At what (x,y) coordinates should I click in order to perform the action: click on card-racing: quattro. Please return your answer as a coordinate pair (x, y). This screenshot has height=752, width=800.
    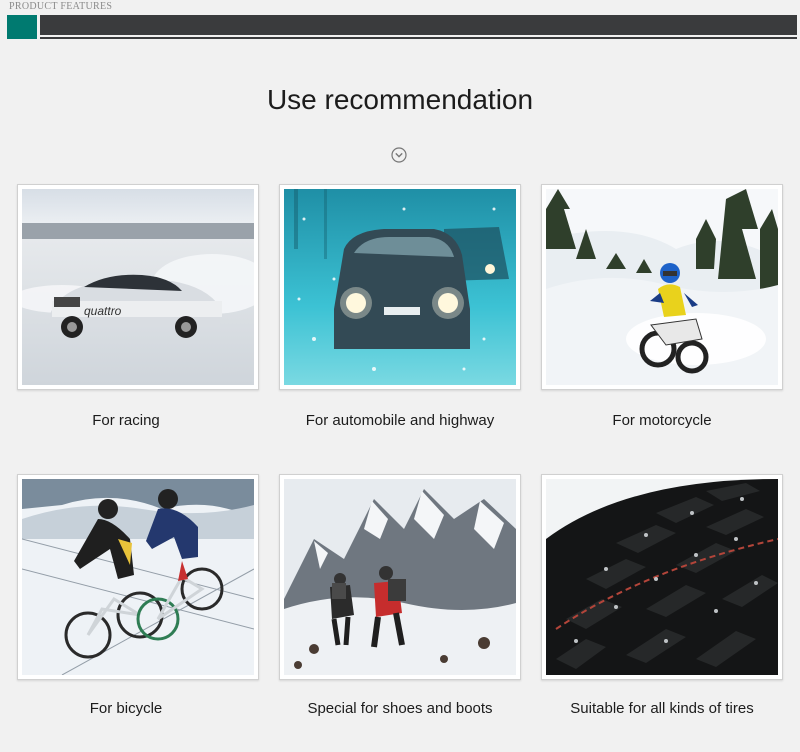
    Looking at the image, I should click on (138, 287).